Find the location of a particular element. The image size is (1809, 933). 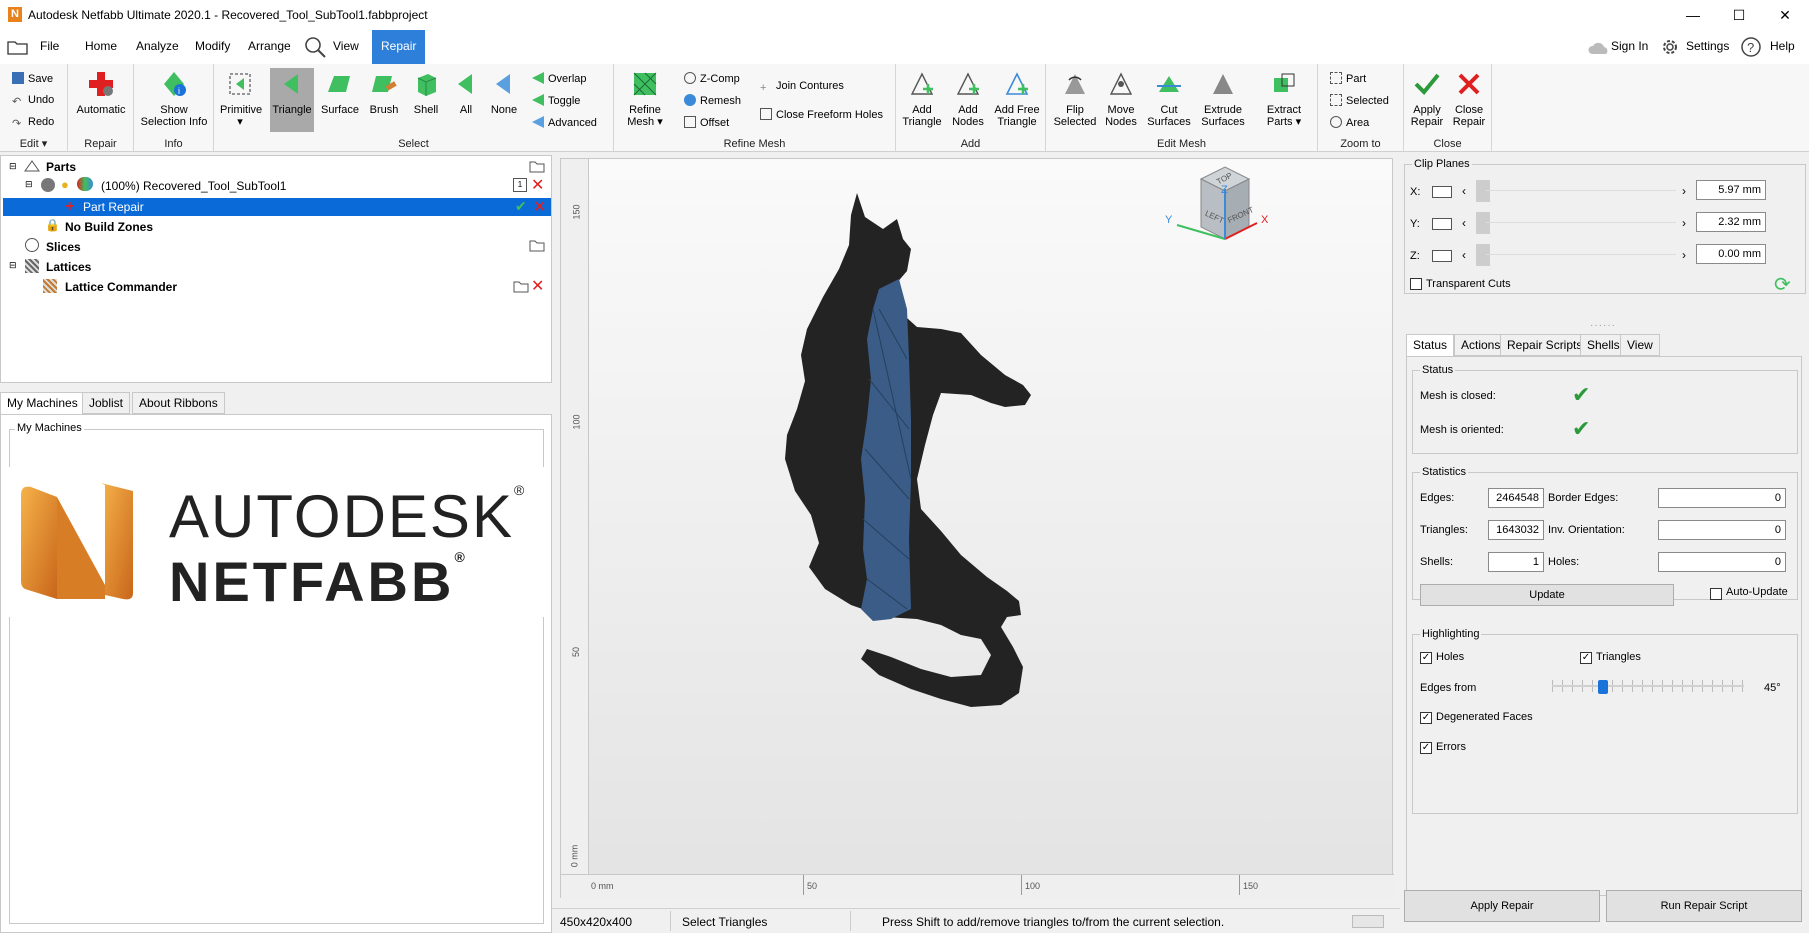

tree-parts: Parts is located at coordinates (61, 167).